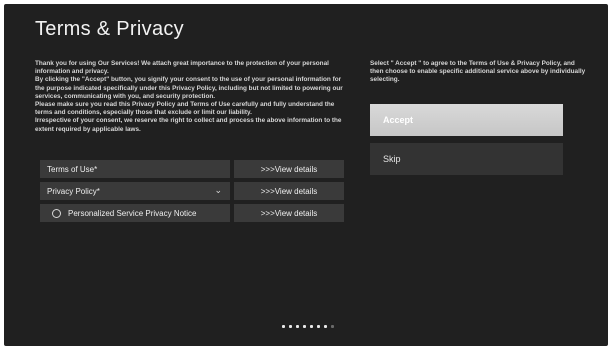 This screenshot has width=613, height=350. Describe the element at coordinates (466, 159) in the screenshot. I see `skip-button: Skip` at that location.